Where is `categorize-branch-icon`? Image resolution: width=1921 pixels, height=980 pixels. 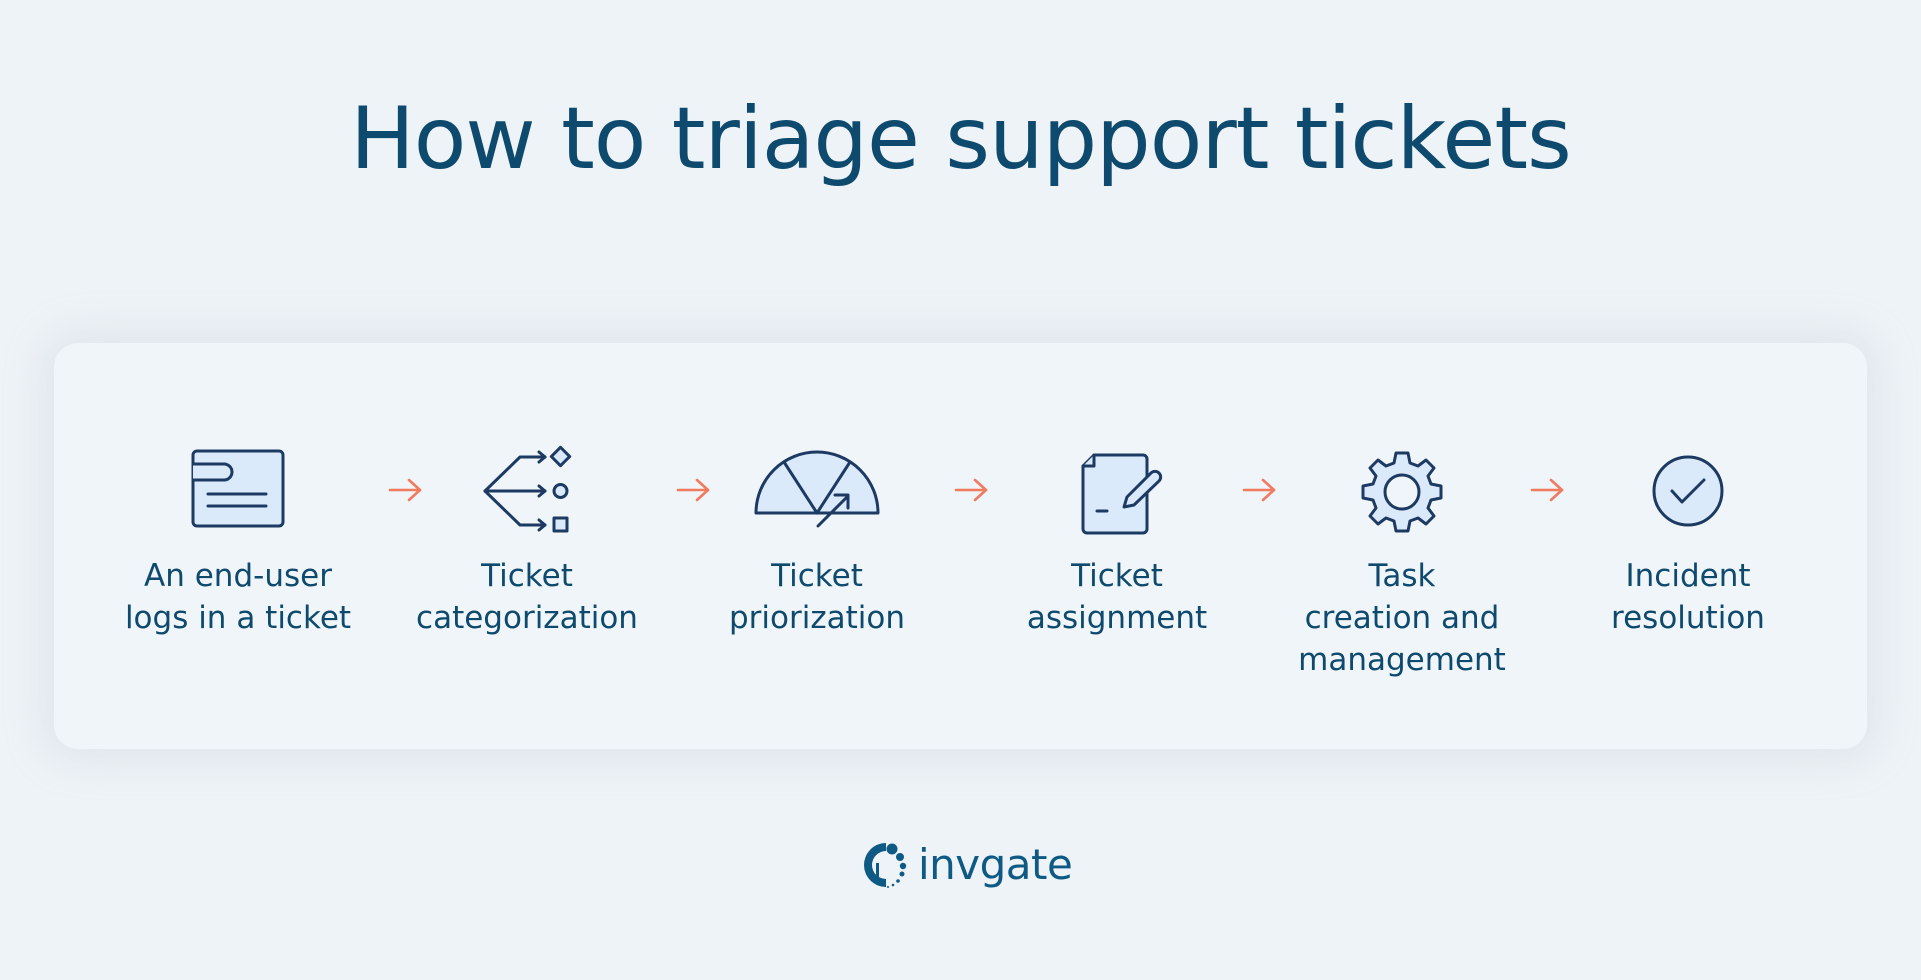 categorize-branch-icon is located at coordinates (527, 491).